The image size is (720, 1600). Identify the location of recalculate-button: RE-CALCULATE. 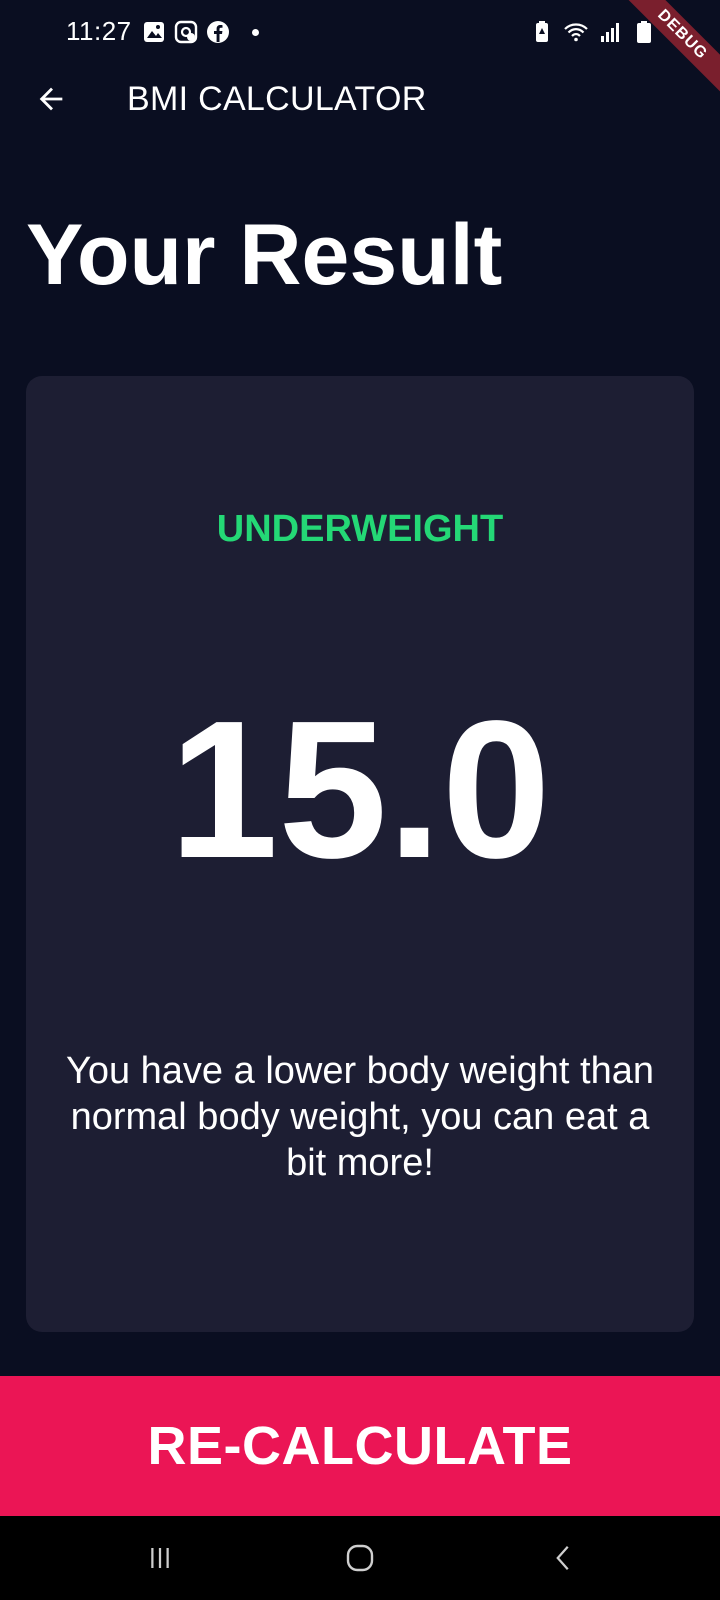
(360, 1446).